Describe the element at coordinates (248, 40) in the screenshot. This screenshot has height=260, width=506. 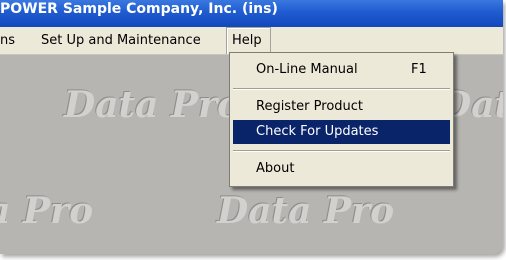
I see `menu-item-help: Help` at that location.